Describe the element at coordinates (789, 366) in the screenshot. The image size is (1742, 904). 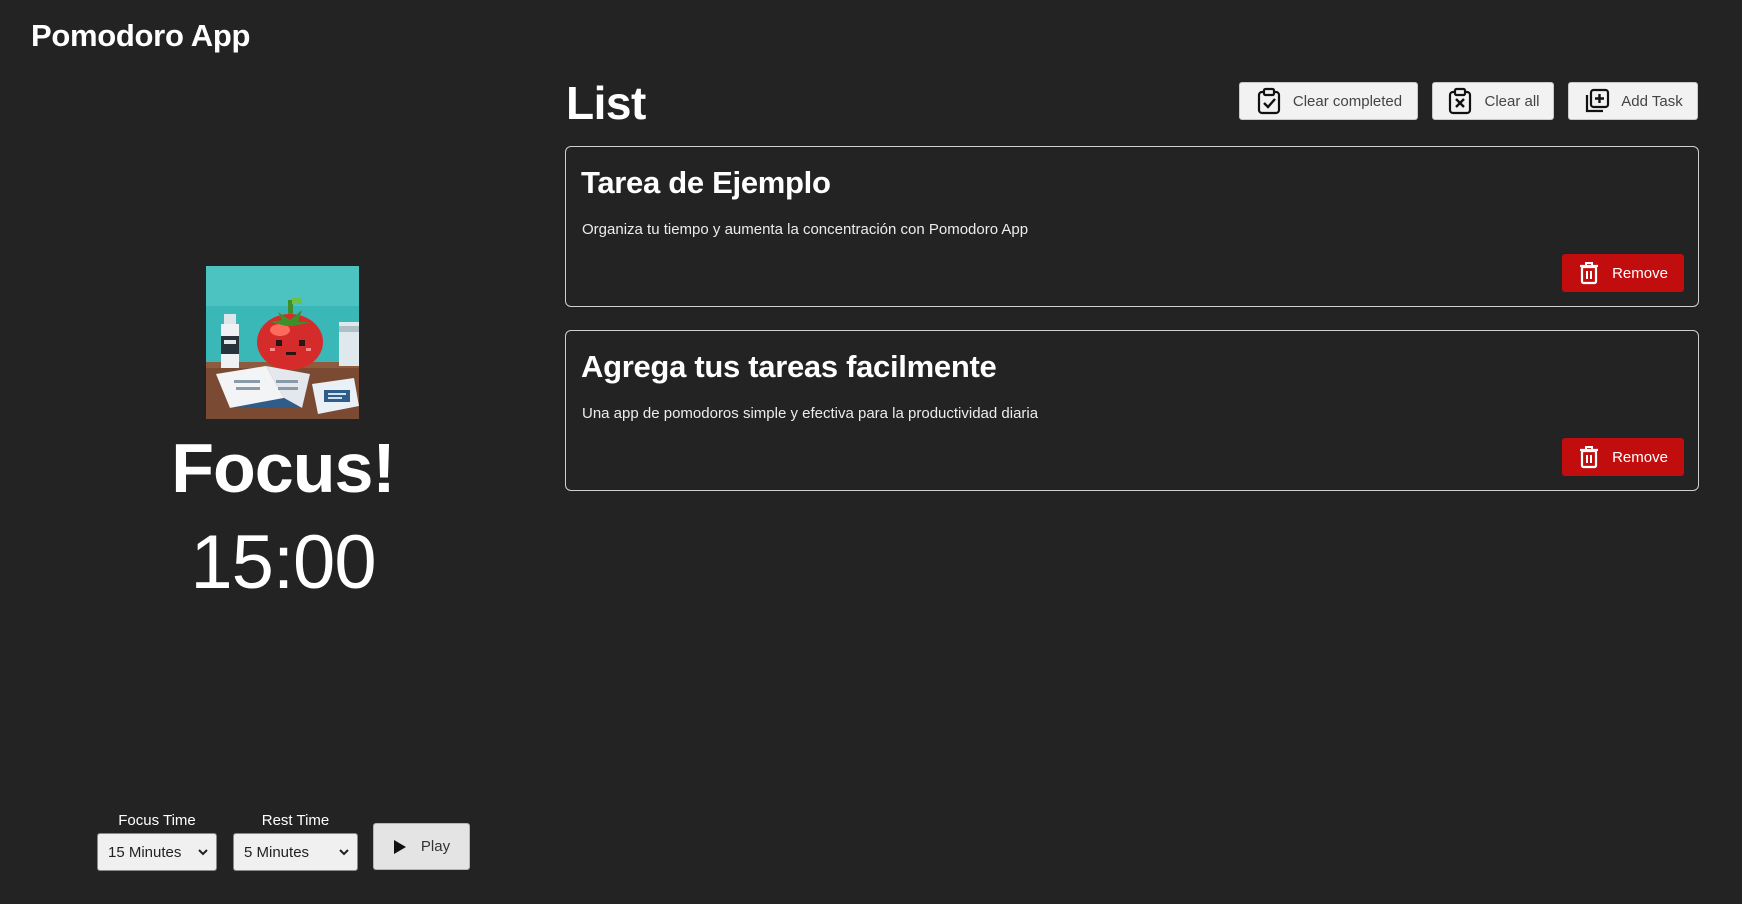
I see `task-title: Agrega tus tareas facilmente` at that location.